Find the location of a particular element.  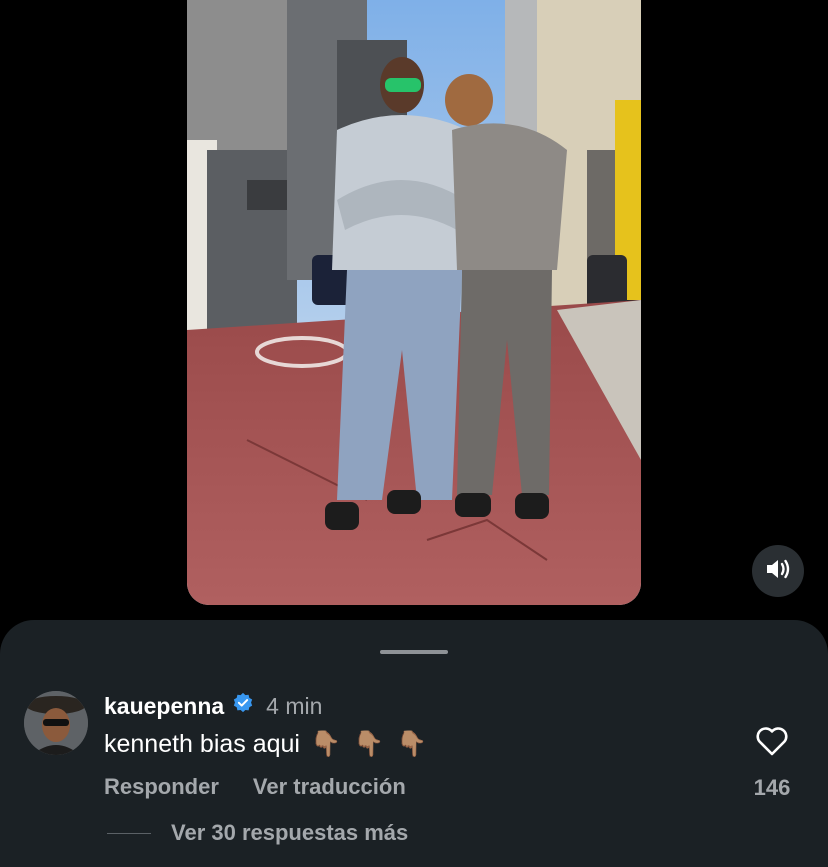

comment-actions: Responder Ver traducción is located at coordinates (255, 787).